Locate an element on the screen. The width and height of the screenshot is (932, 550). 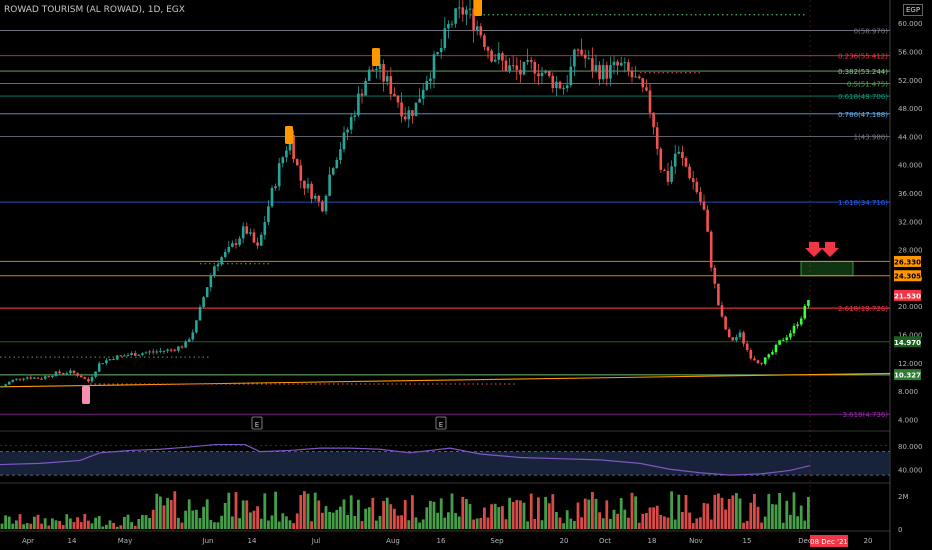
time-label: Oct is located at coordinates (605, 541).